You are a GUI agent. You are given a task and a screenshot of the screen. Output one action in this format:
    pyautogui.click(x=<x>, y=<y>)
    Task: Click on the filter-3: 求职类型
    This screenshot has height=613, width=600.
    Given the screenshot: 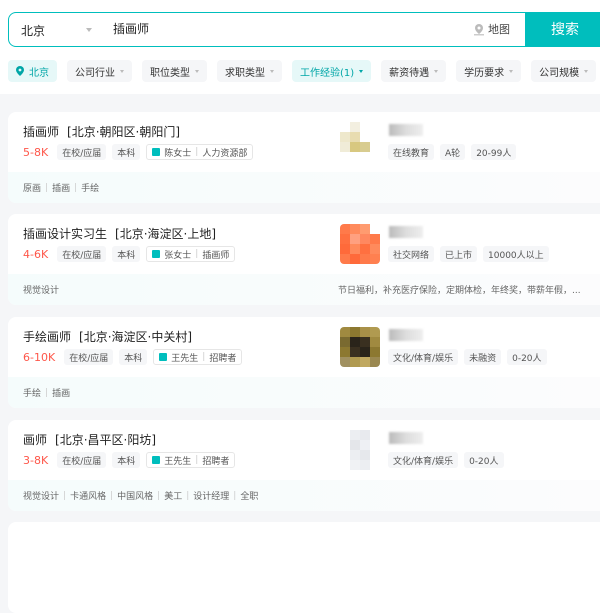 What is the action you would take?
    pyautogui.click(x=249, y=71)
    